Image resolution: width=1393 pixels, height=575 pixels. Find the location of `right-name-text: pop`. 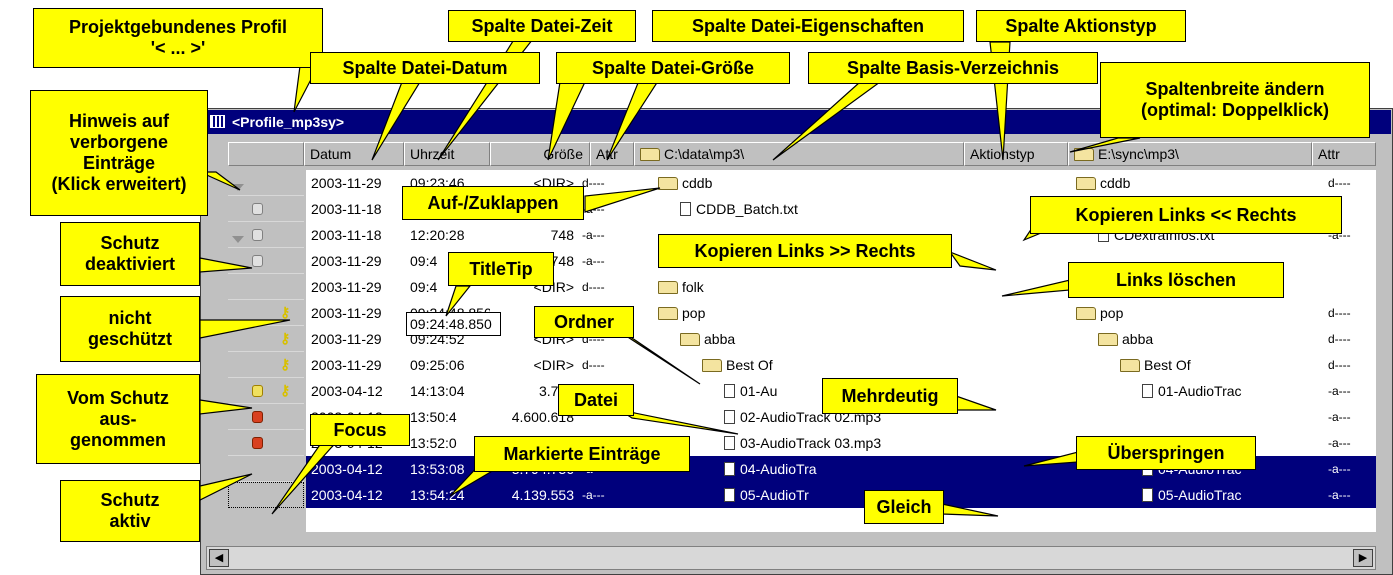

right-name-text: pop is located at coordinates (1112, 313).